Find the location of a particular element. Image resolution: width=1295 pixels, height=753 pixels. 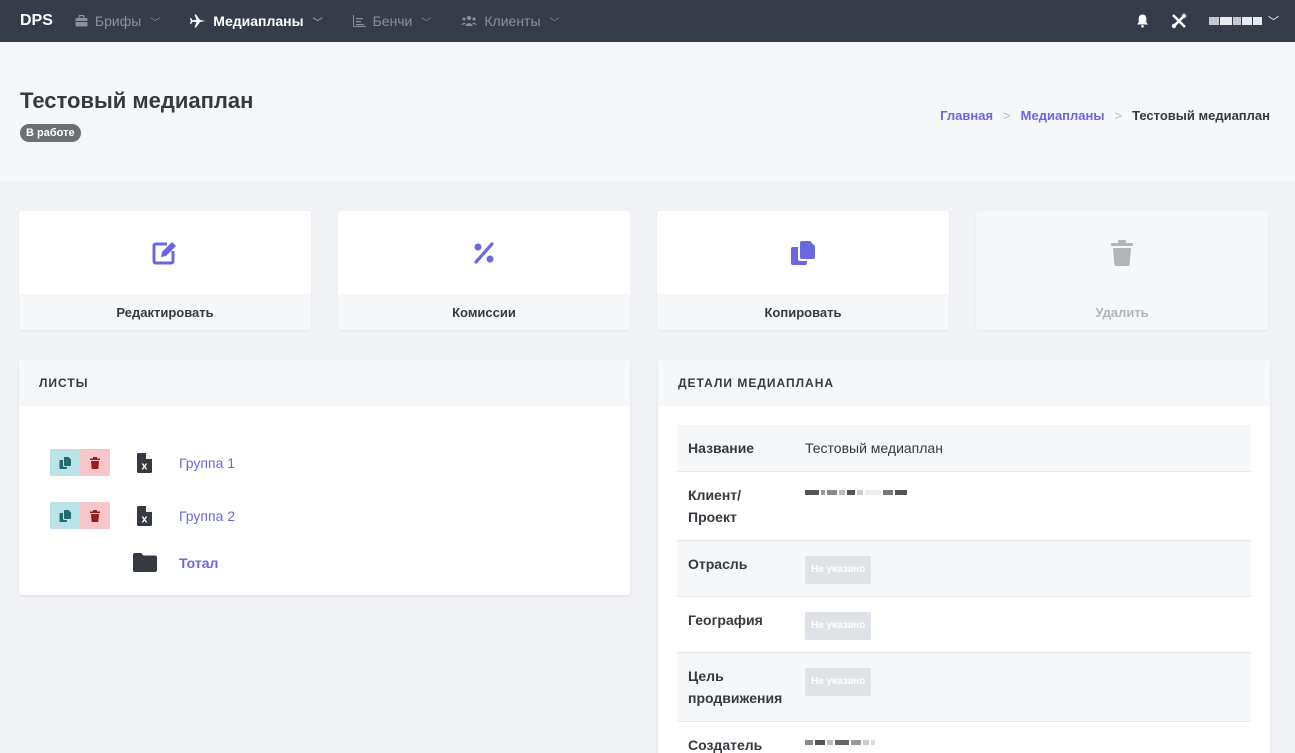

table-row: Цель продвижения Не указано is located at coordinates (964, 687).